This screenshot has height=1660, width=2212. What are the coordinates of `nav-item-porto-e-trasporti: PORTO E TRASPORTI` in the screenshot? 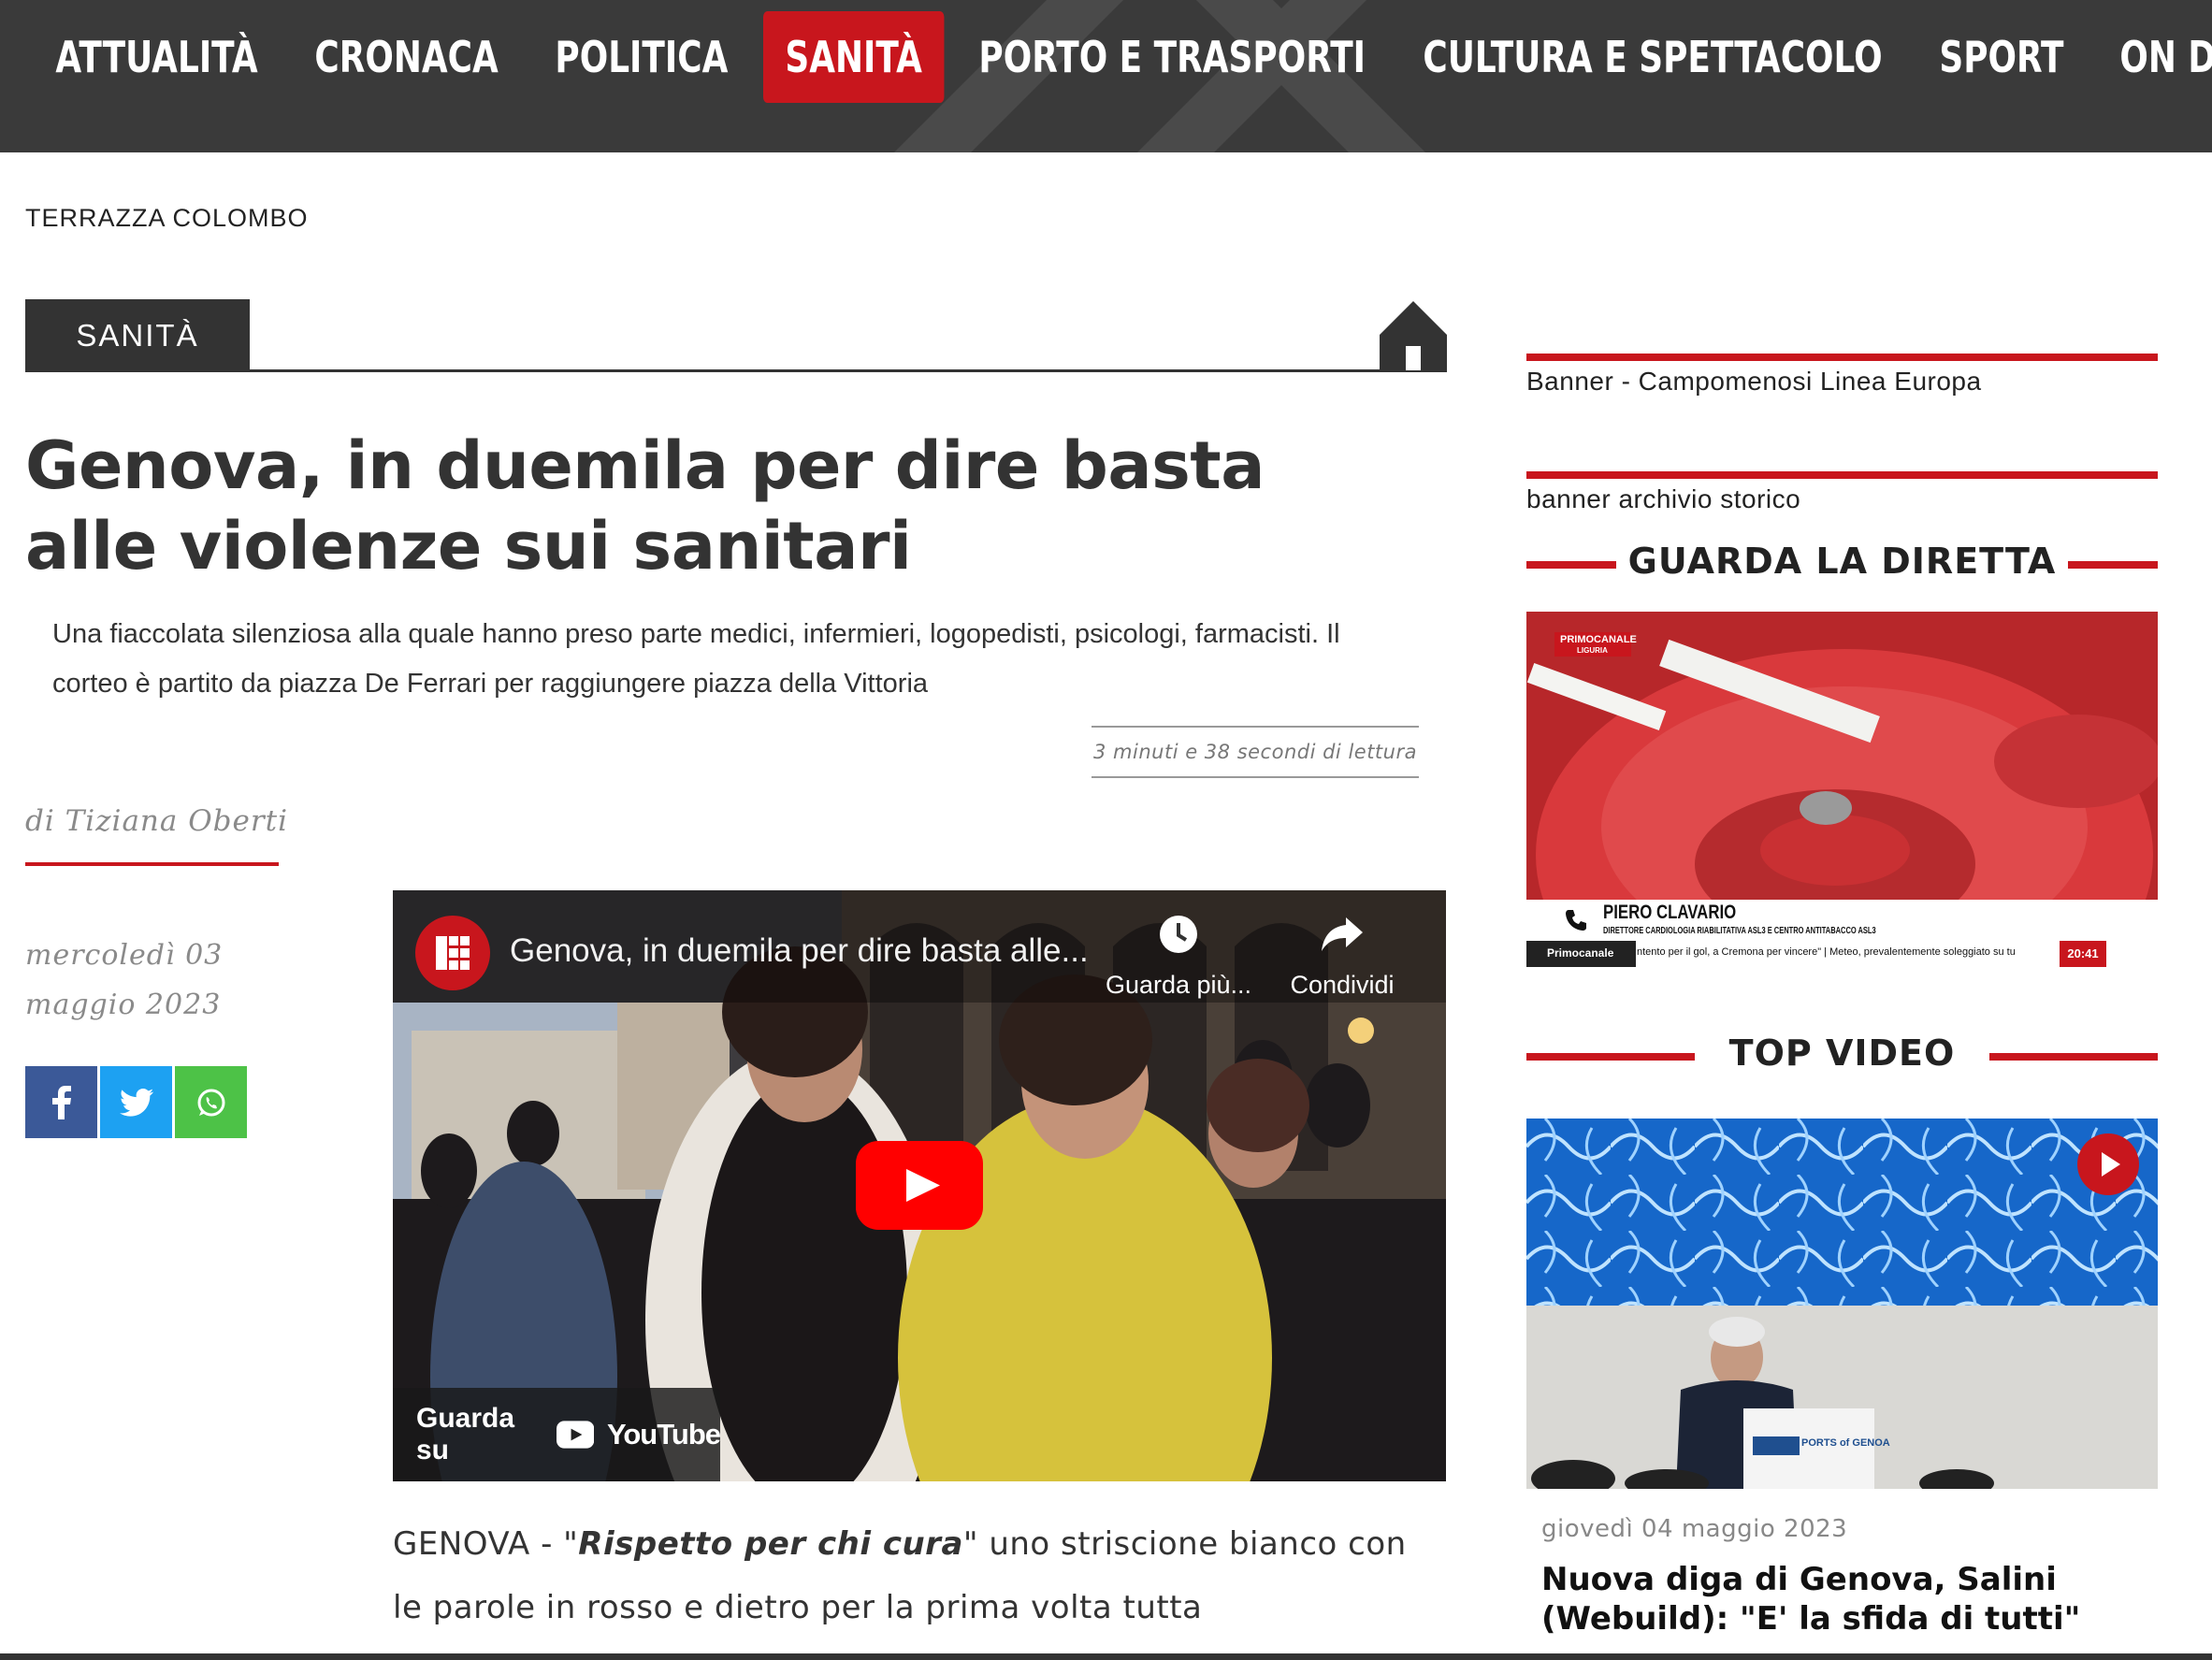 It's located at (1172, 57).